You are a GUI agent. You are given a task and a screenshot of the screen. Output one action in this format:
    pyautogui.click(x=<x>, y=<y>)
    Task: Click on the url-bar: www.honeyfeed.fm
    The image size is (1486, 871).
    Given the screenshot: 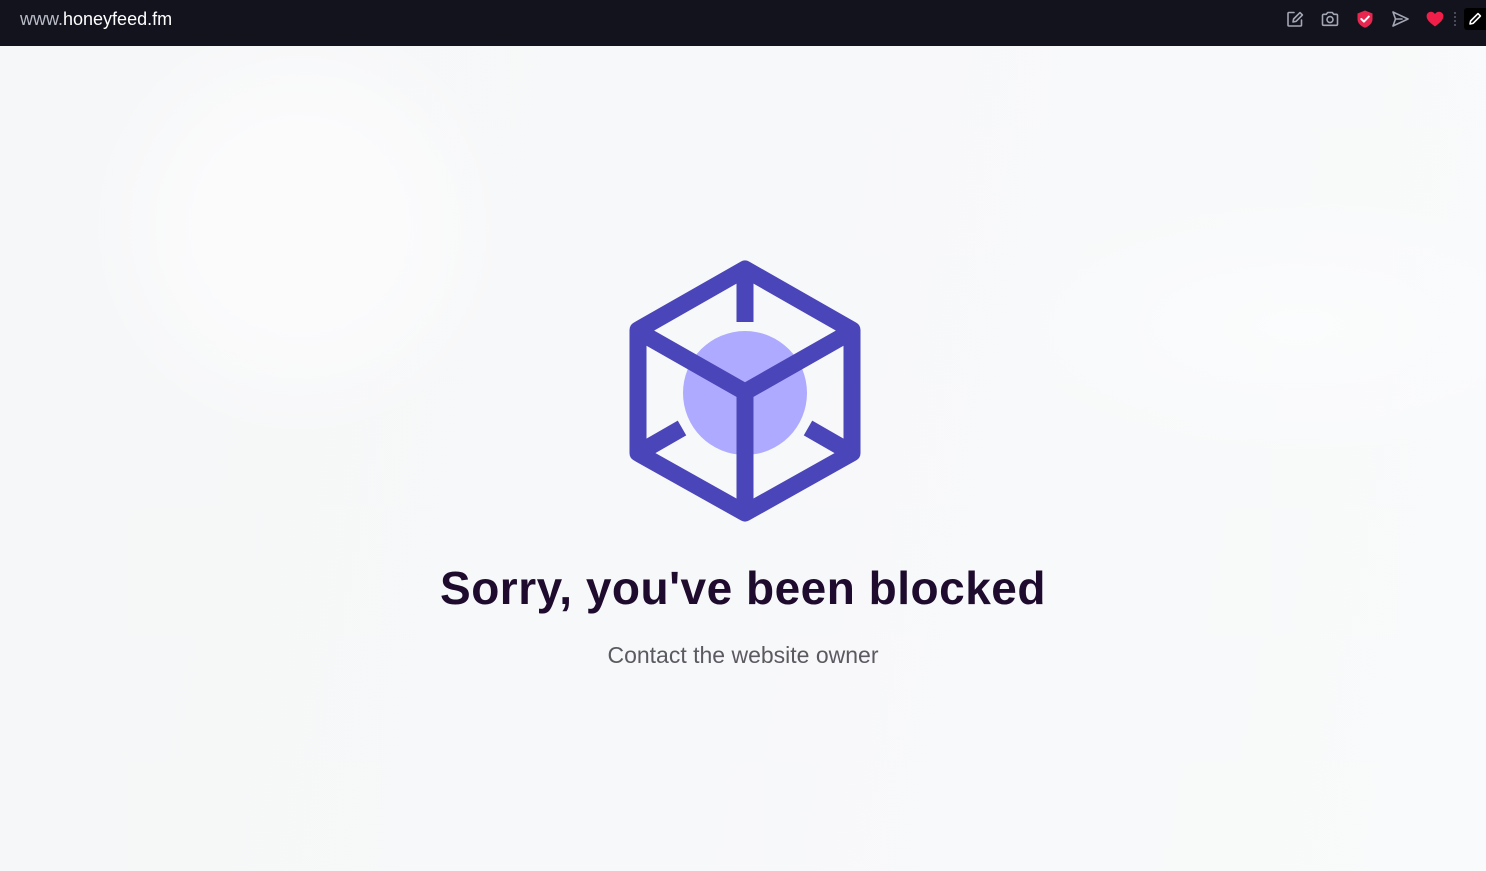 What is the action you would take?
    pyautogui.click(x=96, y=19)
    